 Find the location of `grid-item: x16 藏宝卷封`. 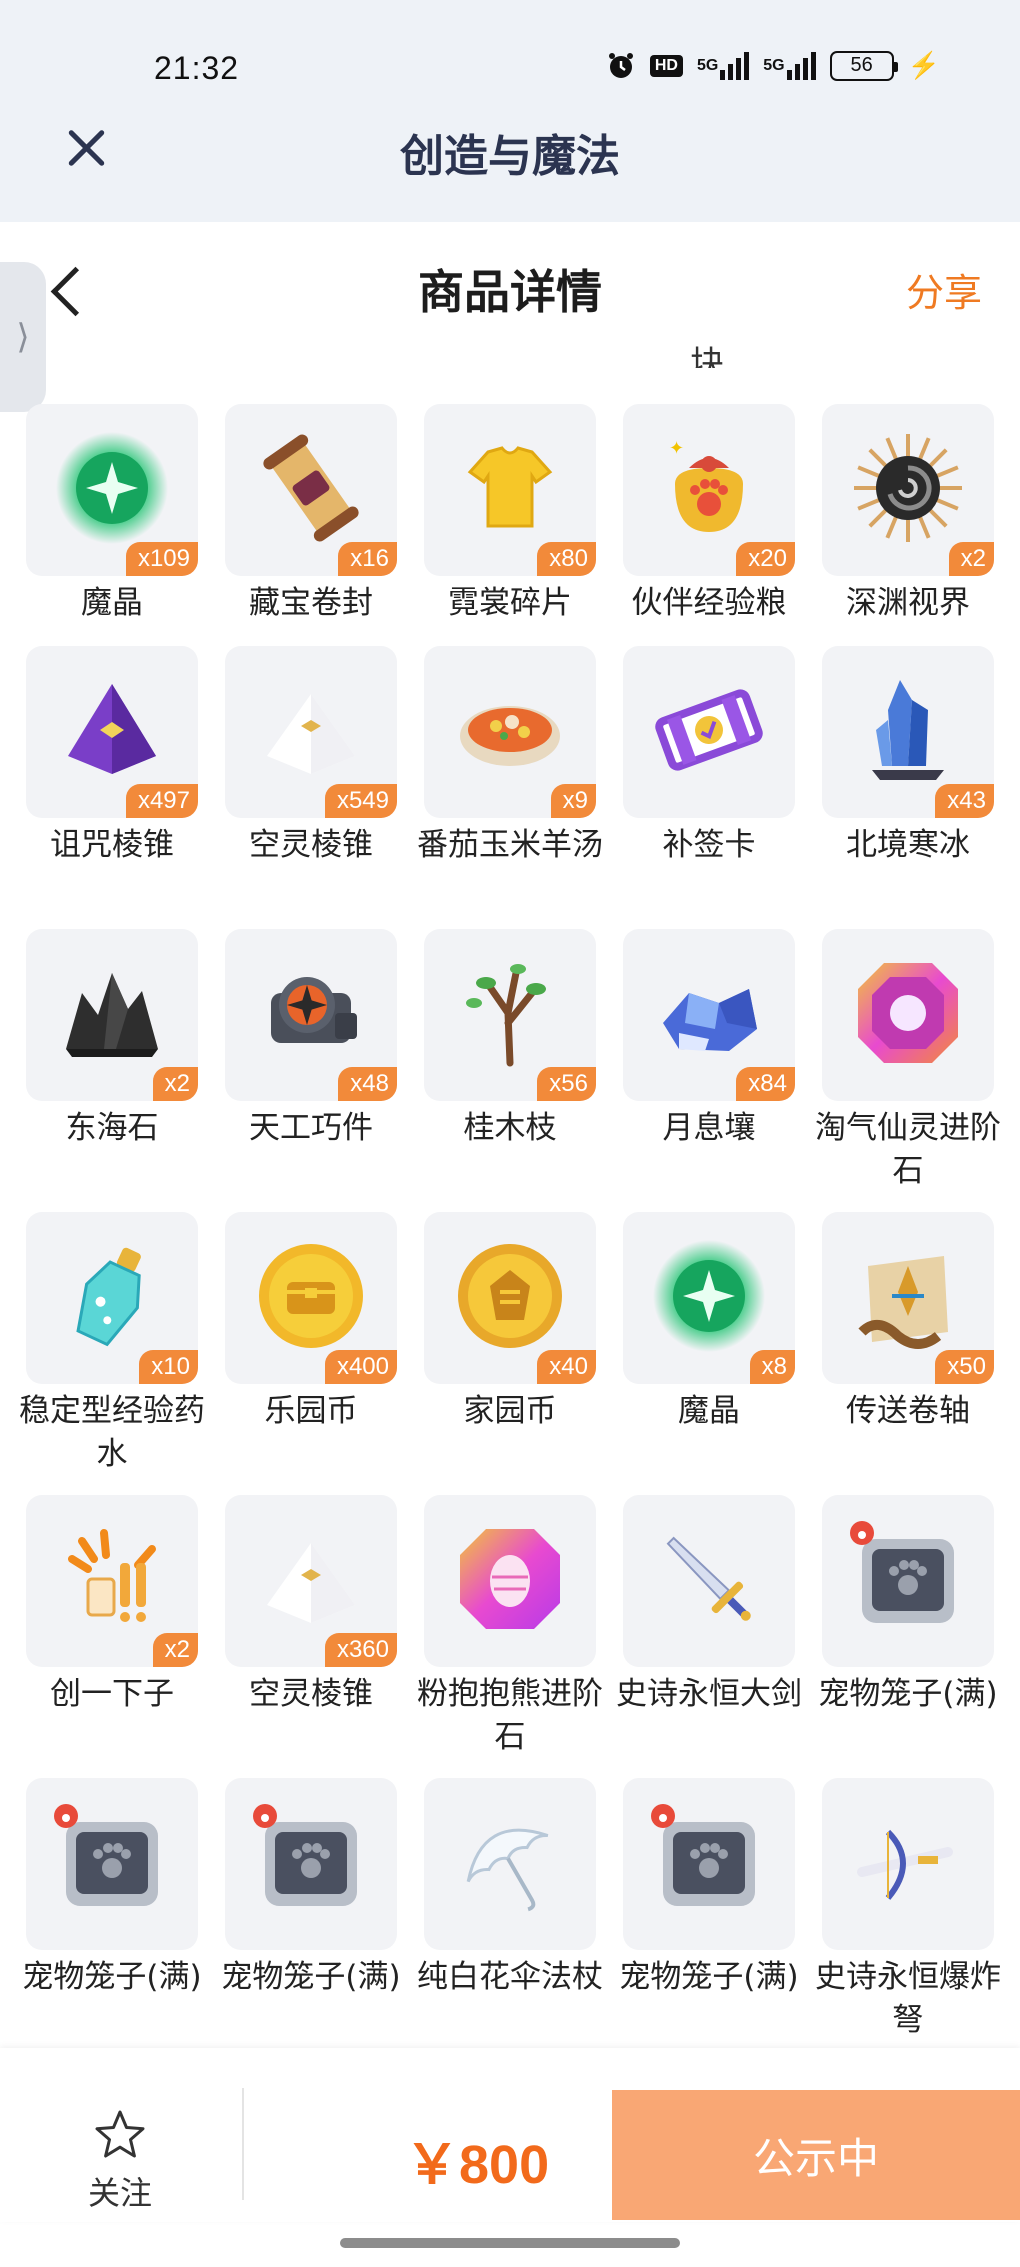

grid-item: x16 藏宝卷封 is located at coordinates (311, 525).